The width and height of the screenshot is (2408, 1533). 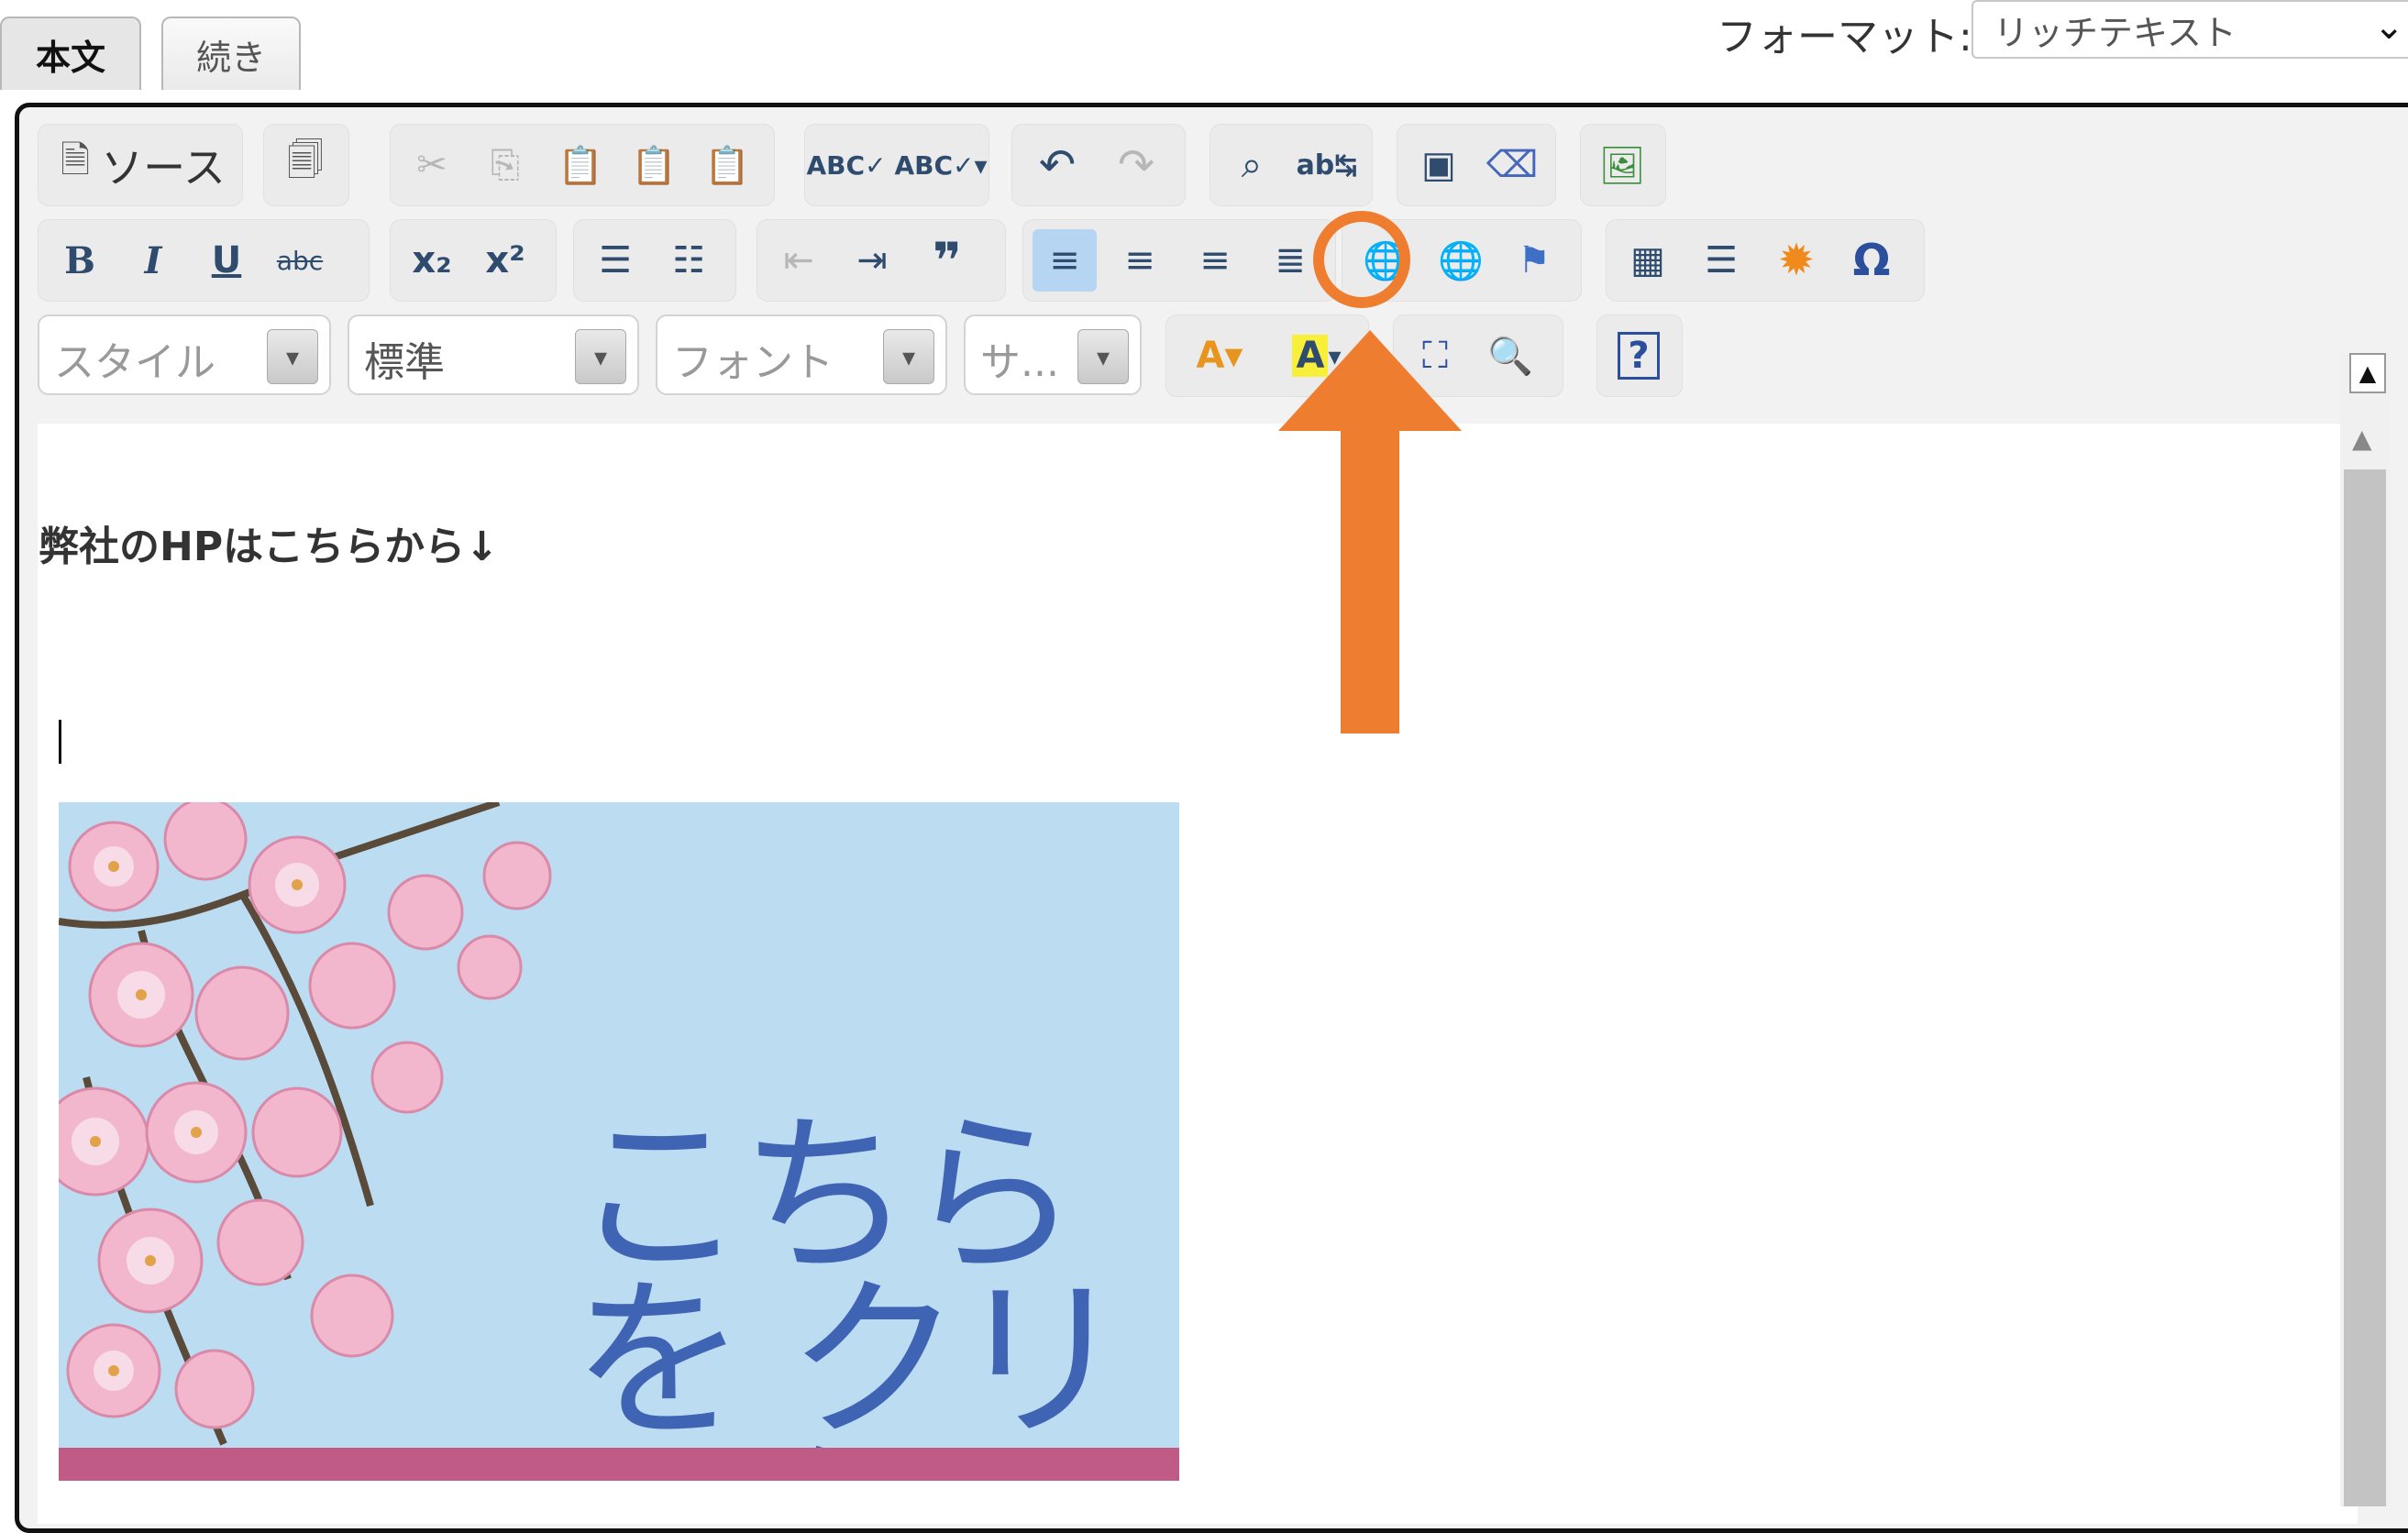 I want to click on help-button: ?, so click(x=1639, y=356).